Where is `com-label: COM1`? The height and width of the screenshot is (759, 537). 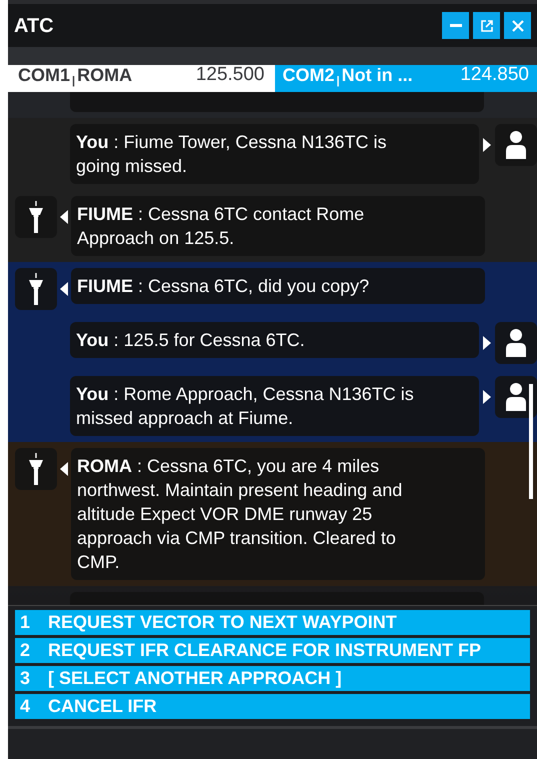 com-label: COM1 is located at coordinates (44, 75).